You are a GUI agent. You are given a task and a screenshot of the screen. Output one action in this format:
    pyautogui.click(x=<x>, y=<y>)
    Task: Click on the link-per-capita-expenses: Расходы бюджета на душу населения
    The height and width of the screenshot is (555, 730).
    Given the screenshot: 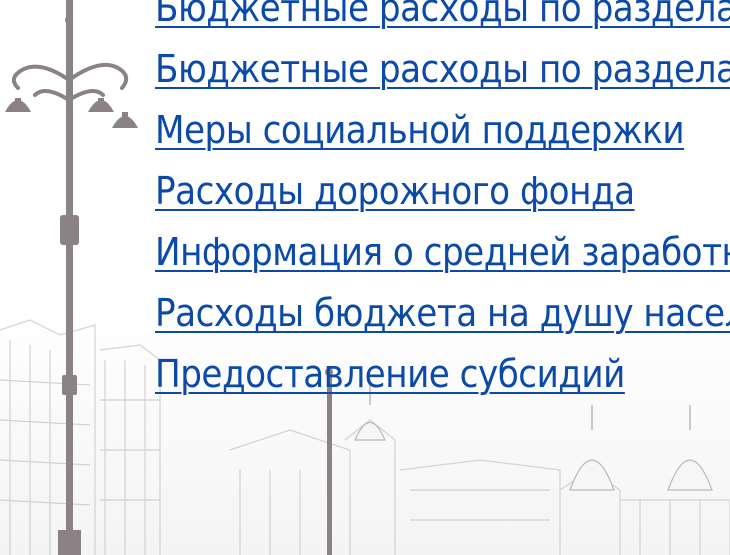 What is the action you would take?
    pyautogui.click(x=442, y=313)
    